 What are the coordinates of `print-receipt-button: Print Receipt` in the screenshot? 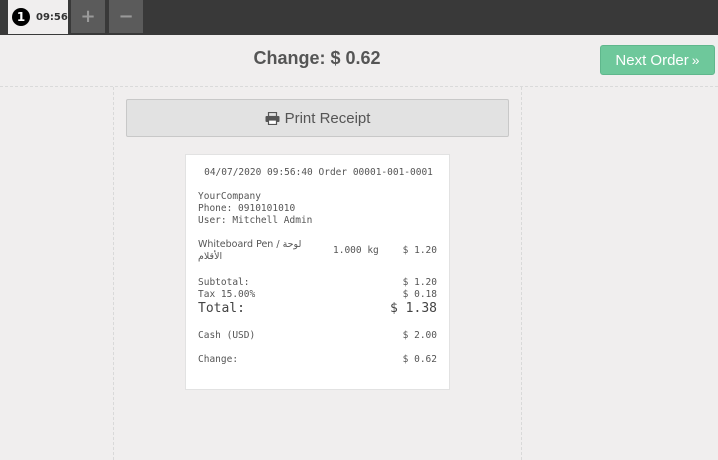 It's located at (317, 118).